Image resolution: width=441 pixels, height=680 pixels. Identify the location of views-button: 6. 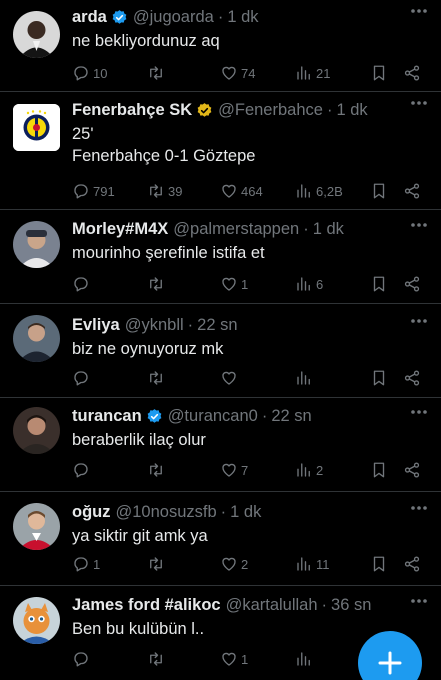
(332, 284).